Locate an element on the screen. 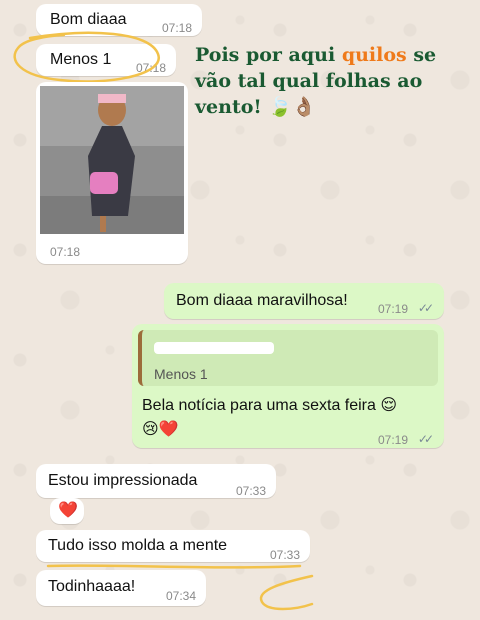 Image resolution: width=480 pixels, height=620 pixels. message-time: 07:18 is located at coordinates (65, 252).